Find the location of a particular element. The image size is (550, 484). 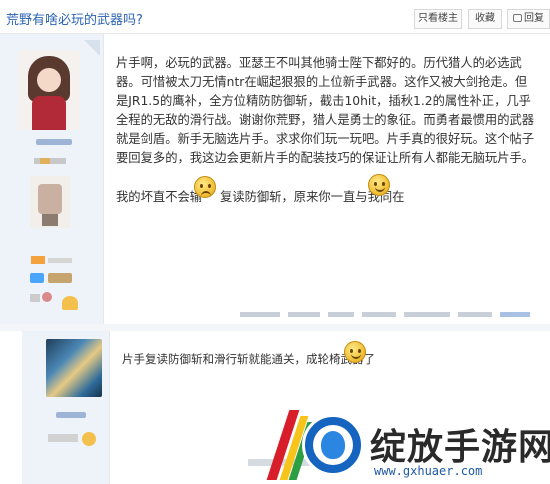

post-separator is located at coordinates (275, 327).